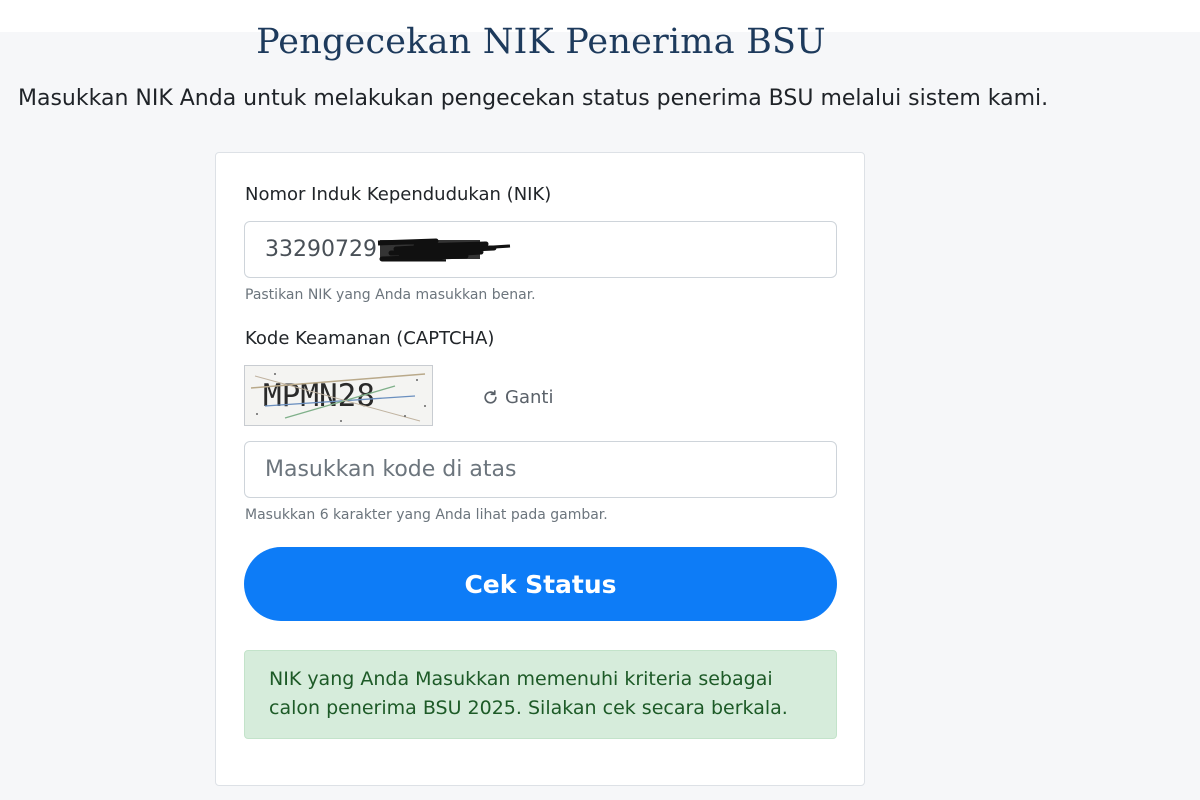  Describe the element at coordinates (541, 42) in the screenshot. I see `page-title: Pengecekan NIK Penerima BSU` at that location.